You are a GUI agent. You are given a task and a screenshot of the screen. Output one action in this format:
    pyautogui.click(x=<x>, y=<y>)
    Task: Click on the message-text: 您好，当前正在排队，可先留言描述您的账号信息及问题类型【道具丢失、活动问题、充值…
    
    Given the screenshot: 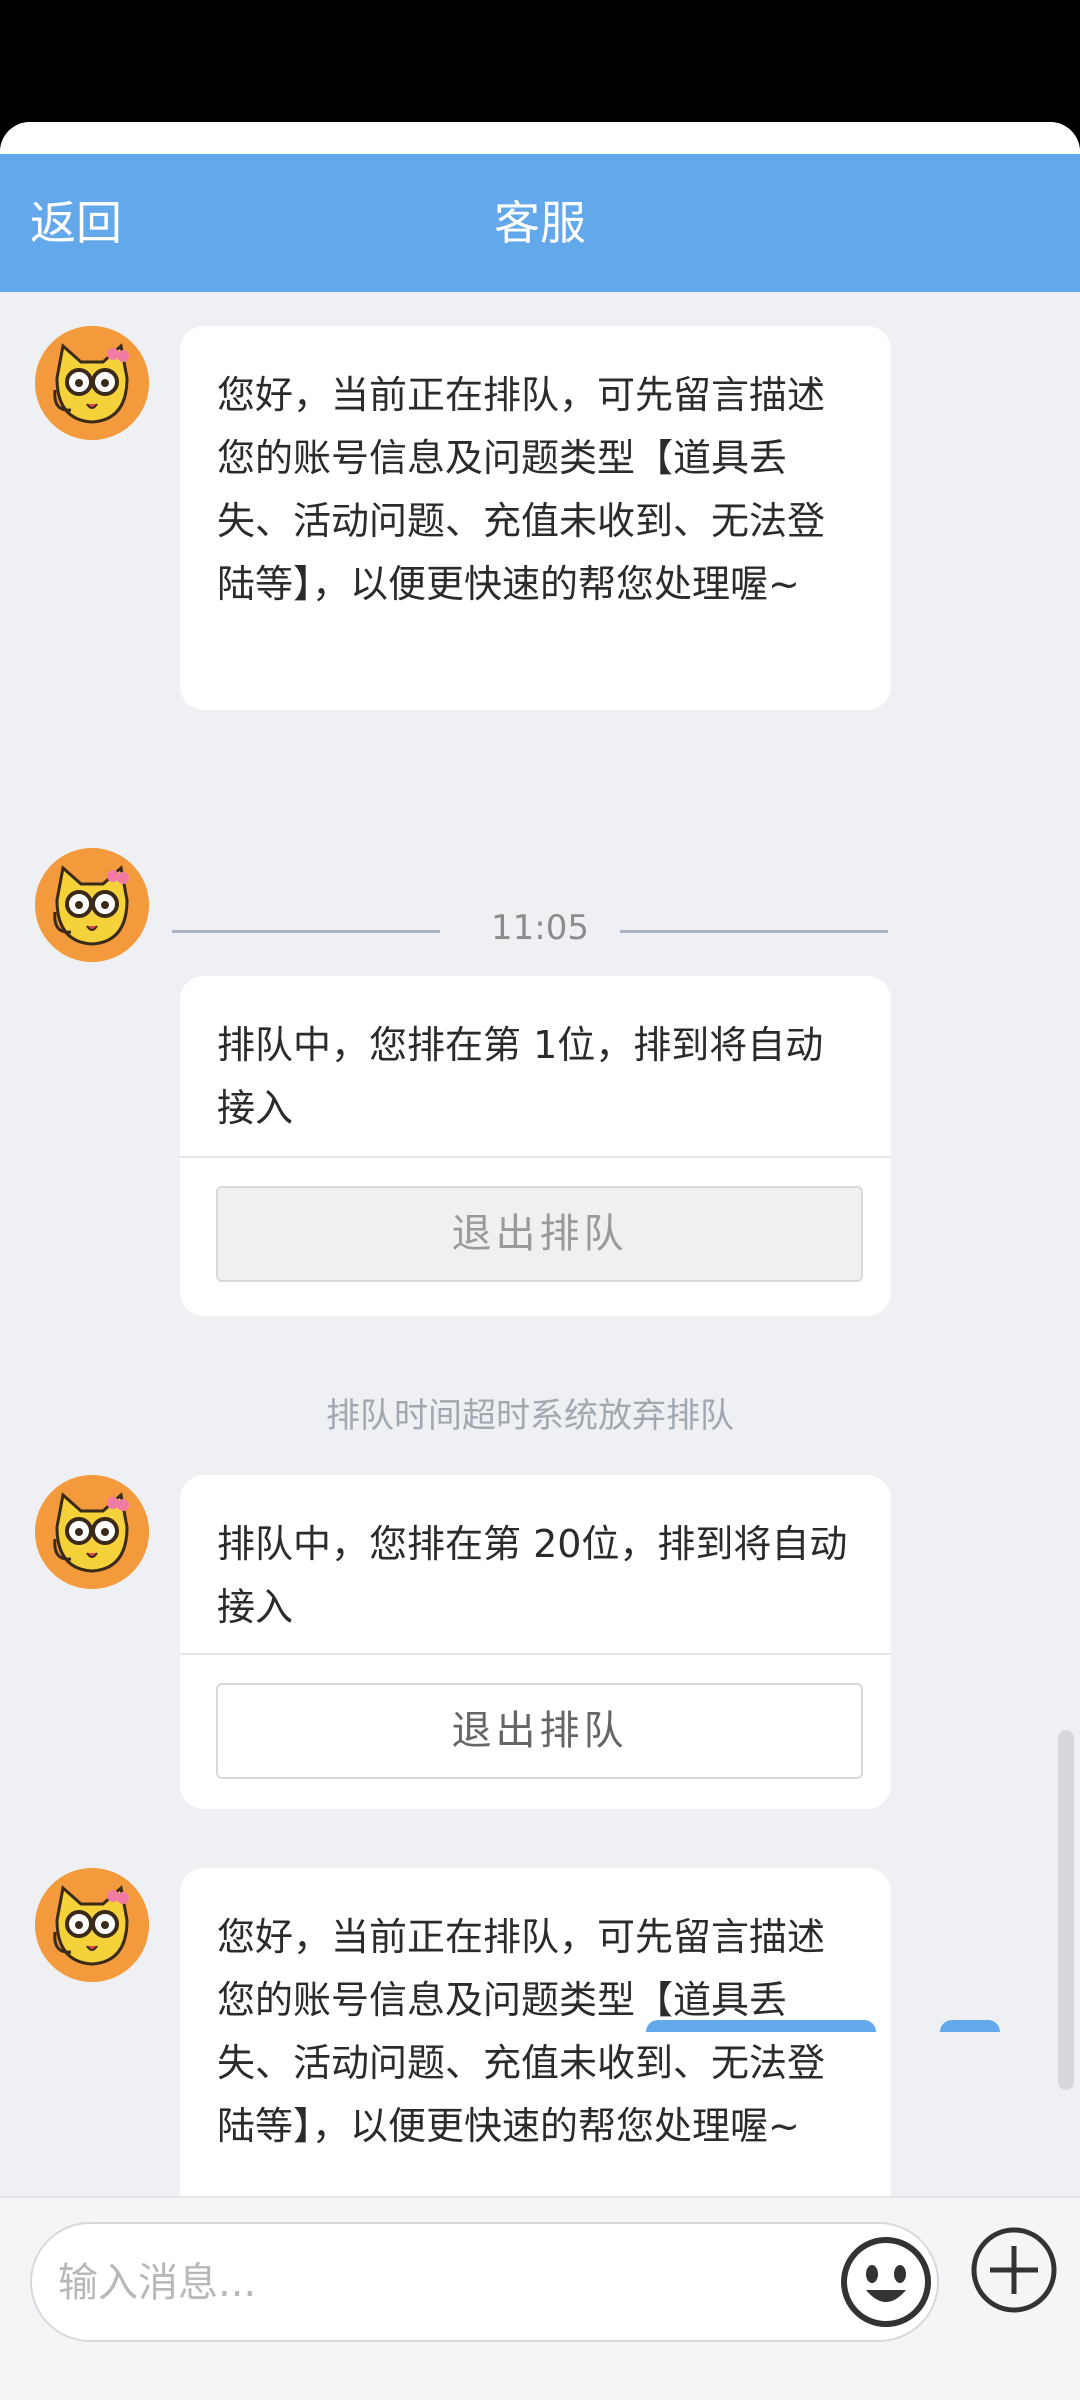 What is the action you would take?
    pyautogui.click(x=521, y=489)
    